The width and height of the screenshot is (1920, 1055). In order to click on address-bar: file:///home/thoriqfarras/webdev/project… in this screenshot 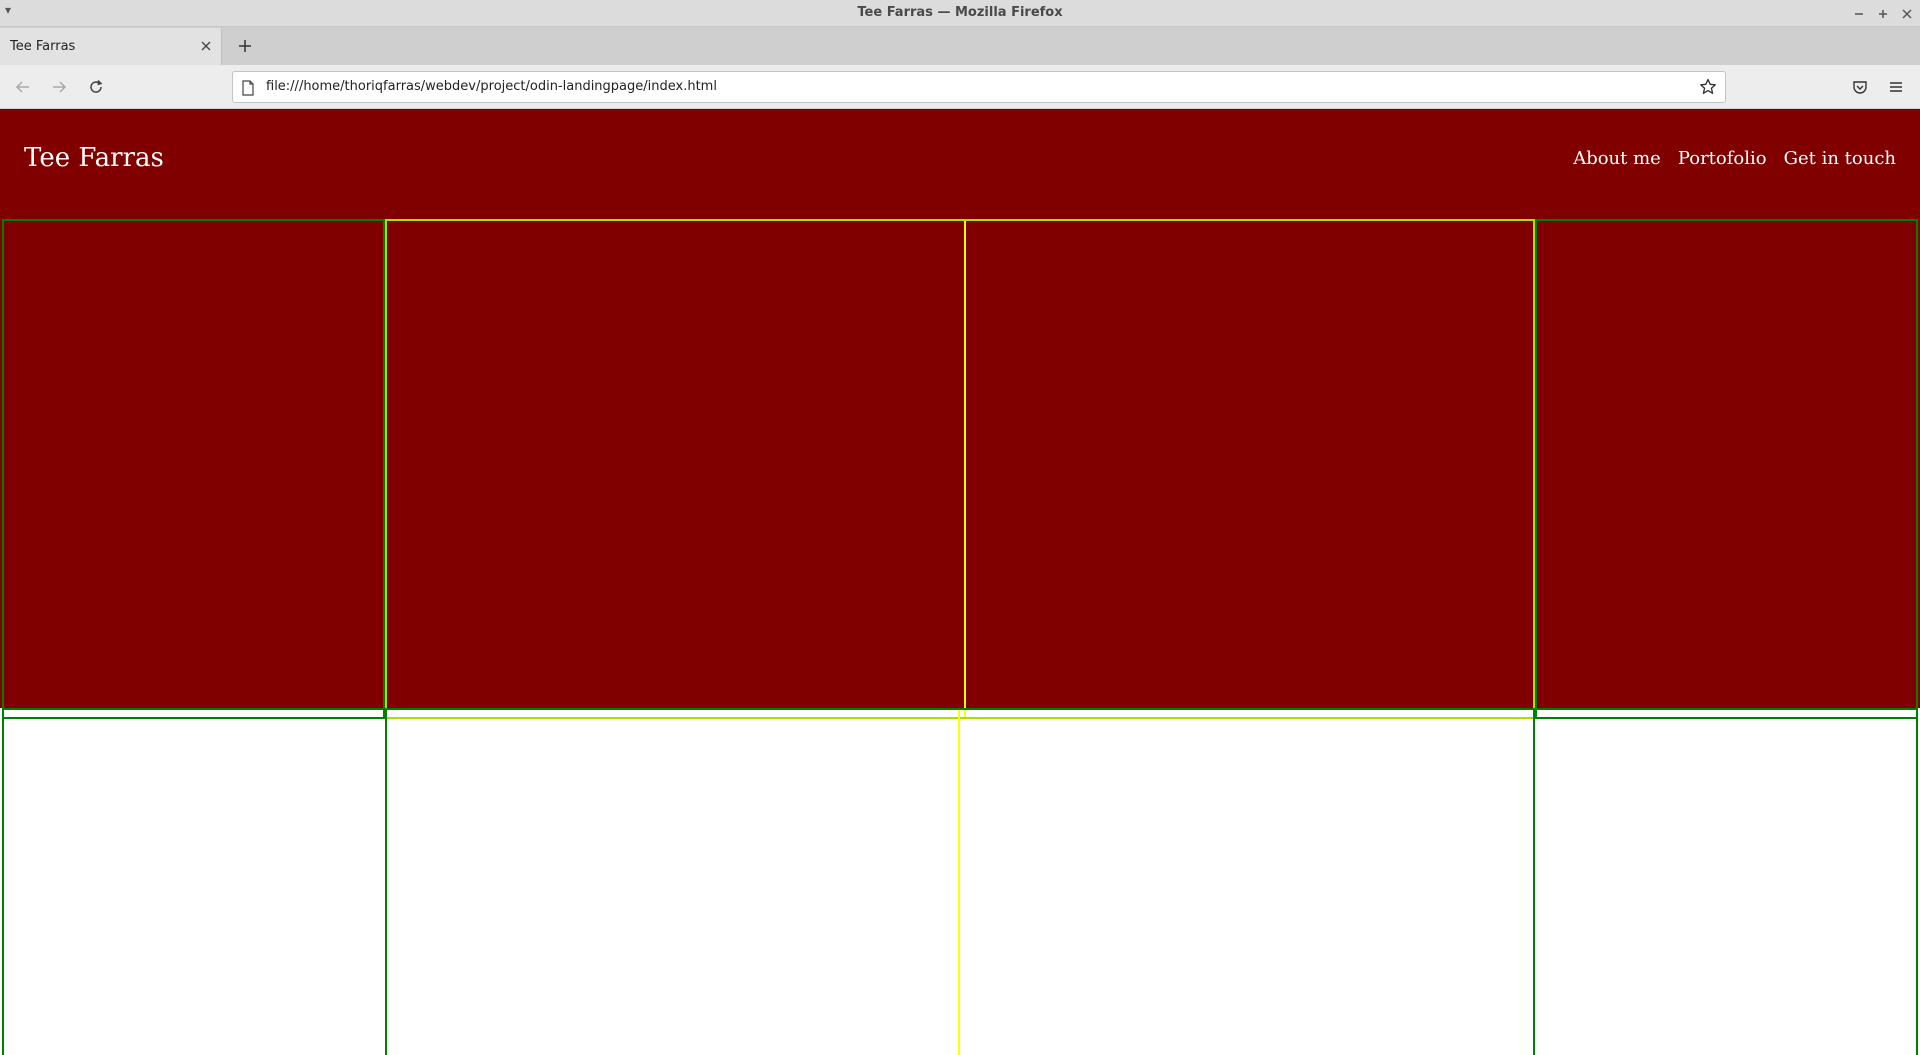, I will do `click(979, 87)`.